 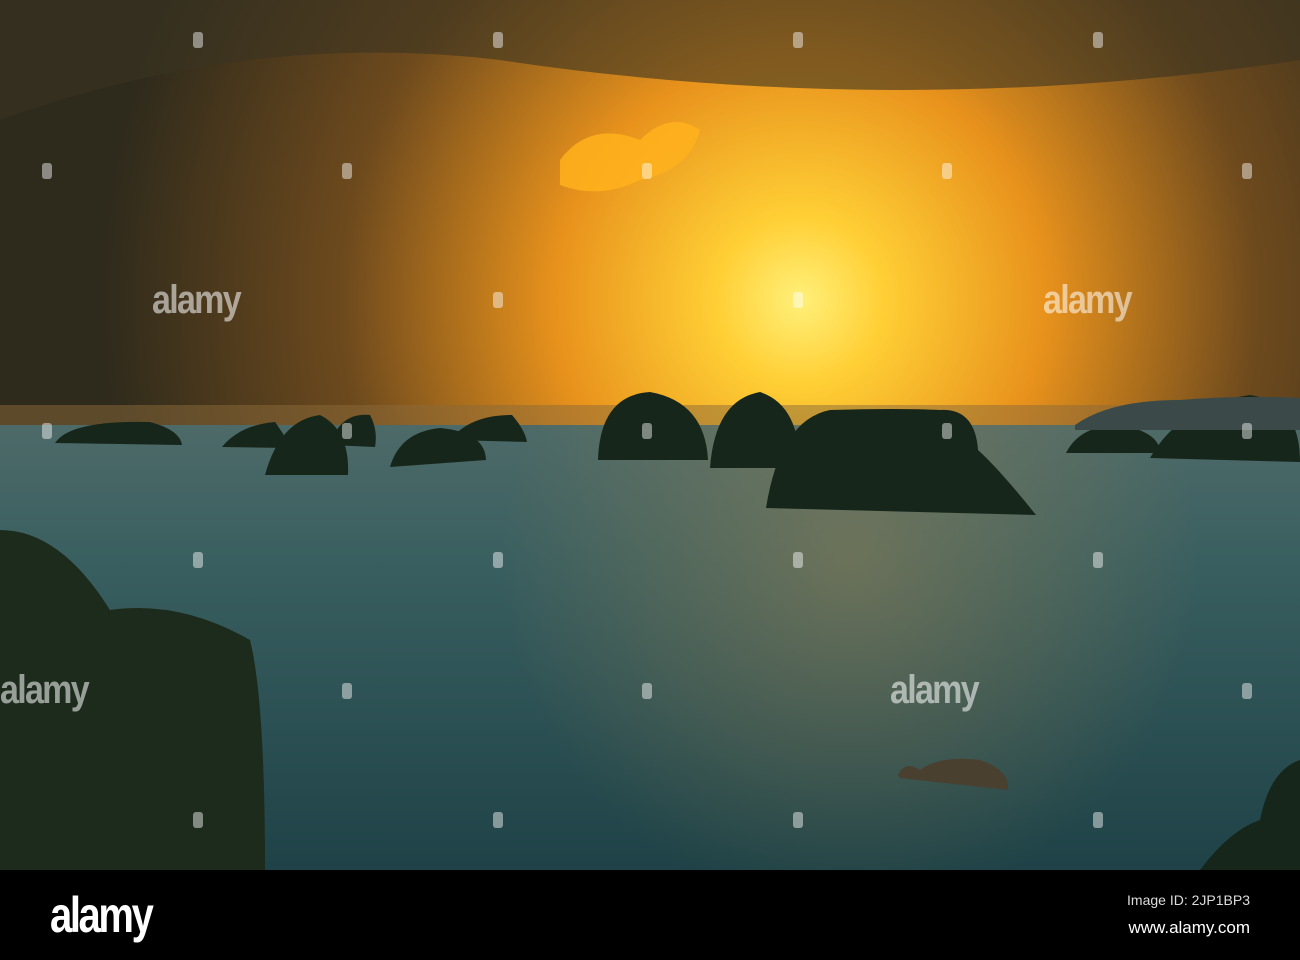 I want to click on alamy-logo: alamy, so click(x=102, y=915).